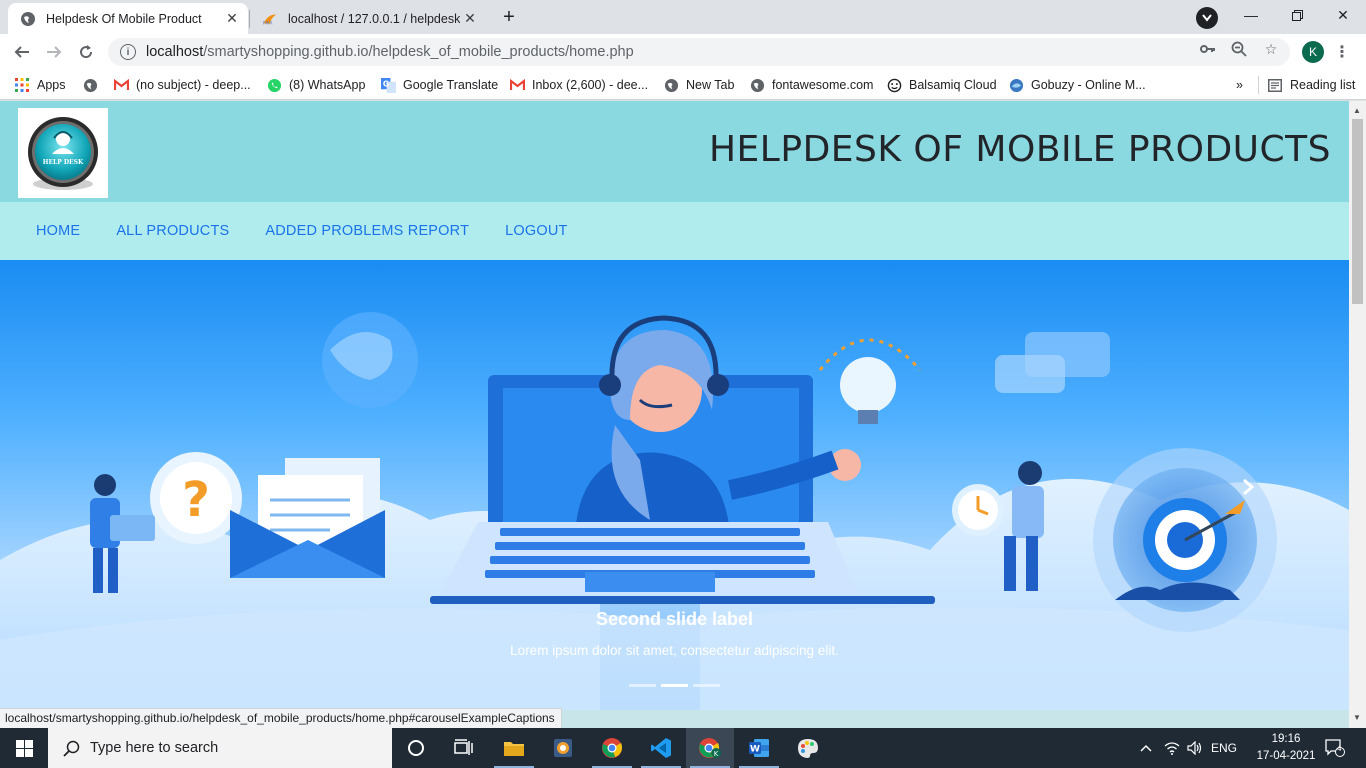  I want to click on reading-list-button: Reading list, so click(1306, 85).